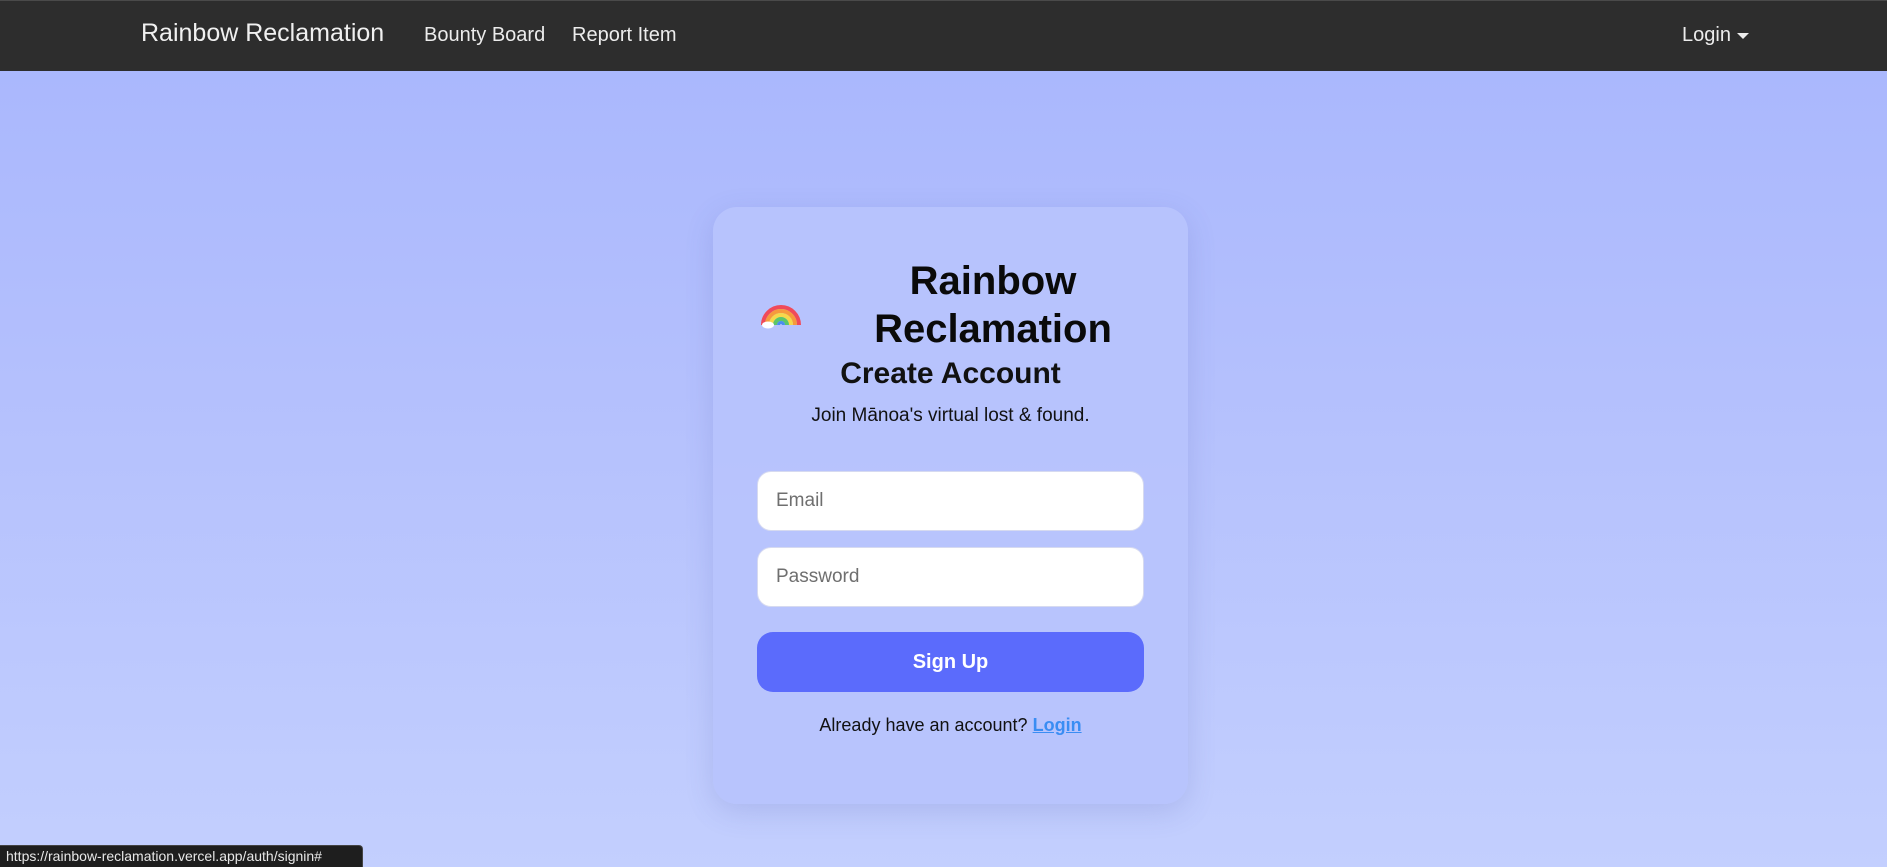  I want to click on login-dropdown: Login, so click(1715, 35).